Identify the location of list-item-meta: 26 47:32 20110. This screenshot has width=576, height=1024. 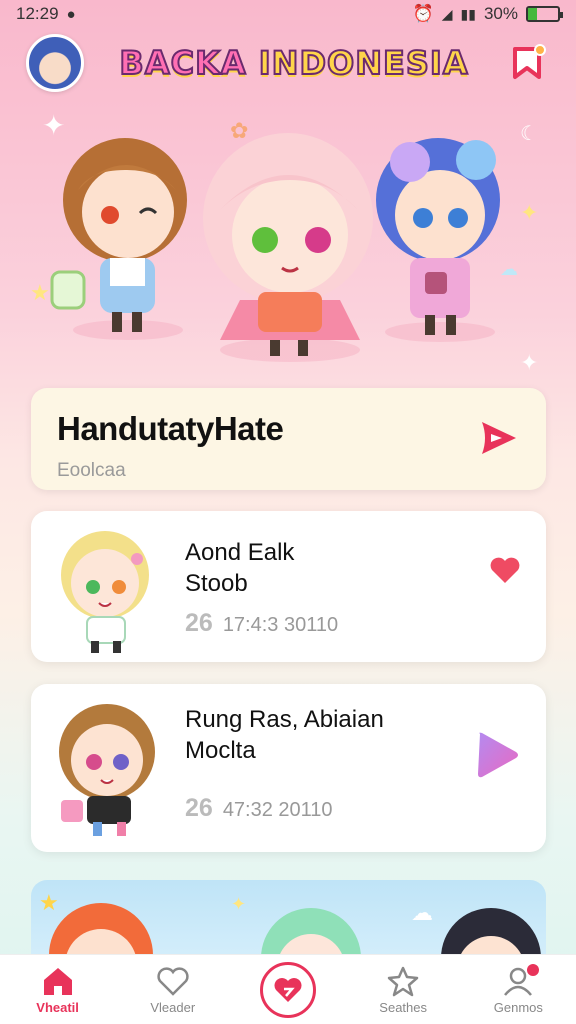
(259, 808).